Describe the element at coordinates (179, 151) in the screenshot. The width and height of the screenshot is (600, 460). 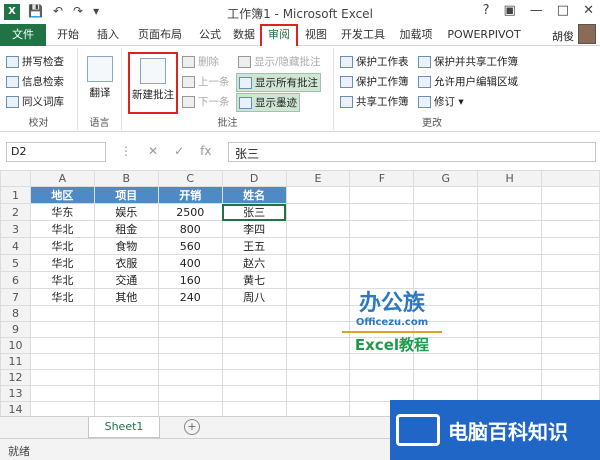
I see `enter-icon: ✓` at that location.